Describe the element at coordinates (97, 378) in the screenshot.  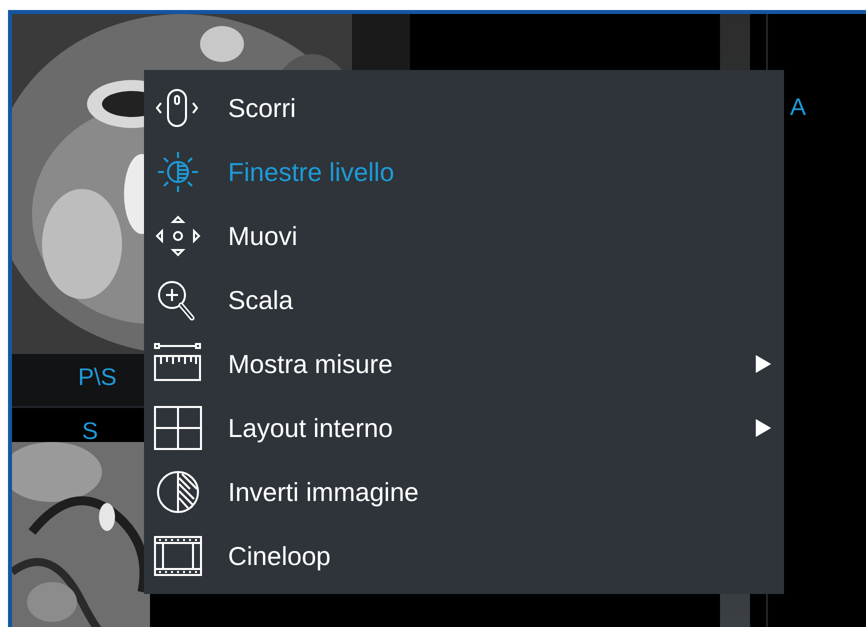
I see `orientation-label: P\S` at that location.